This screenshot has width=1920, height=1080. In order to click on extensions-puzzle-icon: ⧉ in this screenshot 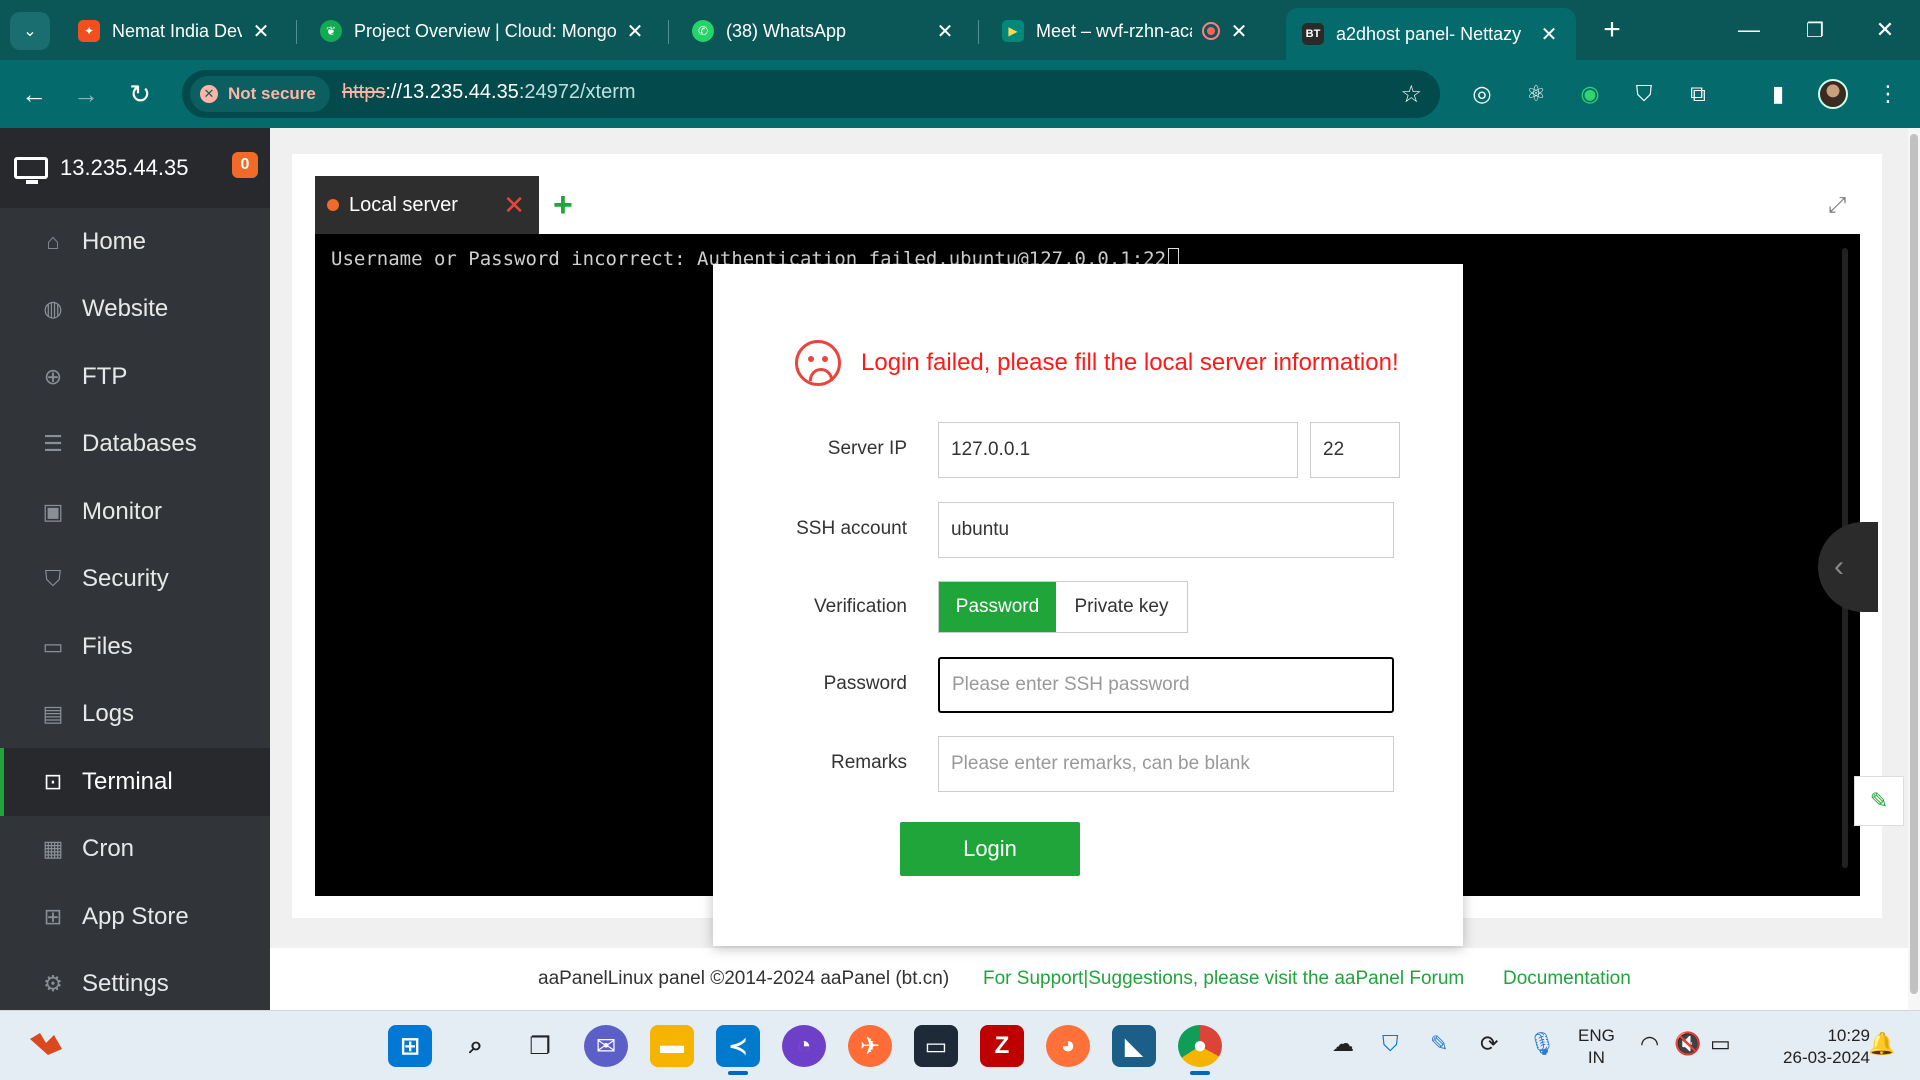, I will do `click(1698, 94)`.